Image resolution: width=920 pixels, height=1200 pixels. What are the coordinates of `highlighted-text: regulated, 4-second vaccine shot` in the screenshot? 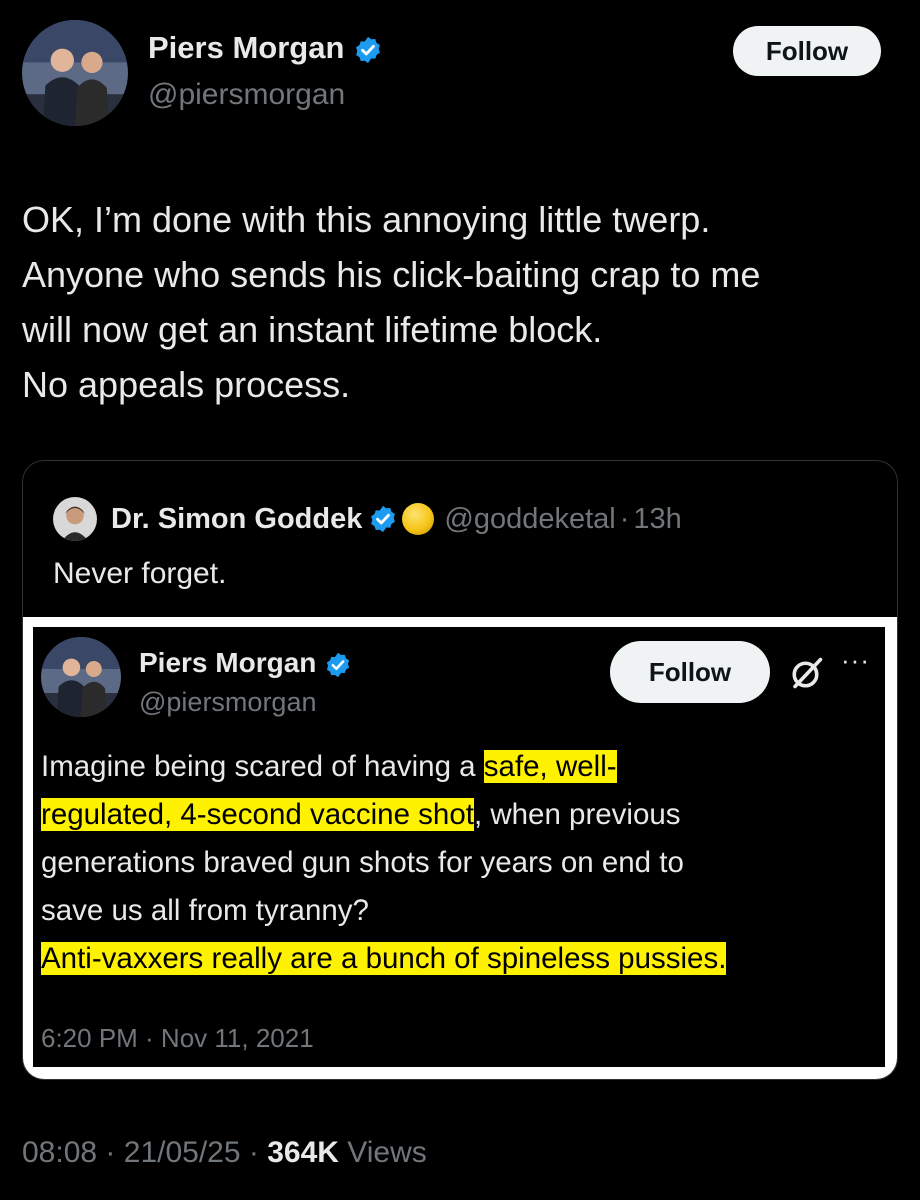 It's located at (257, 814).